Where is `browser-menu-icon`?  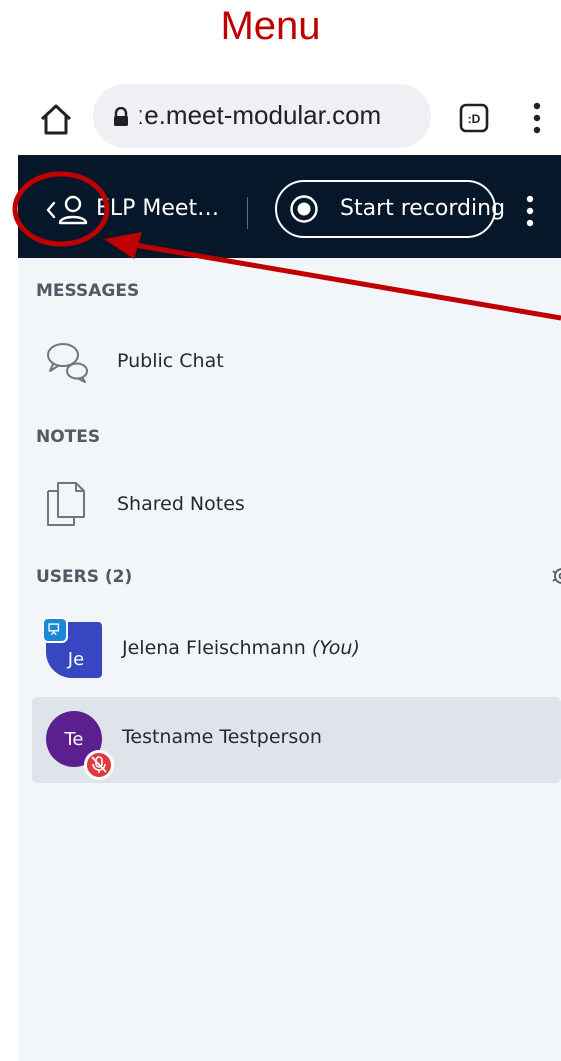
browser-menu-icon is located at coordinates (537, 118).